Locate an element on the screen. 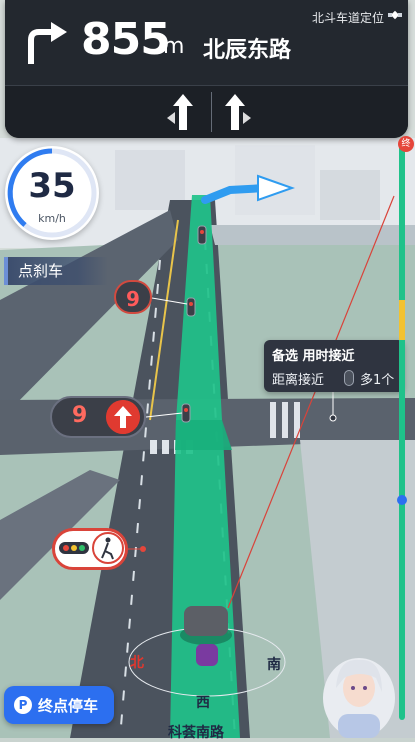 The width and height of the screenshot is (415, 742). parking-button-label: 终点停车 is located at coordinates (68, 706).